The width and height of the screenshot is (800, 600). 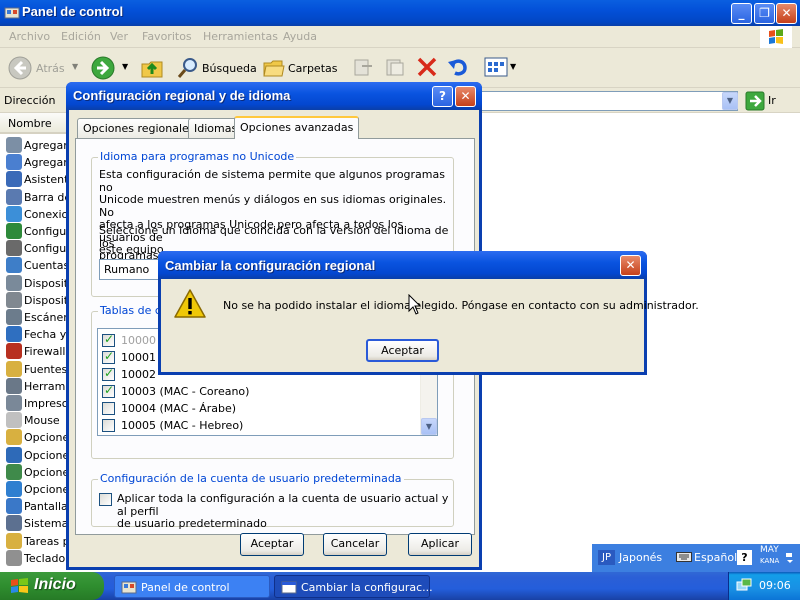 I want to click on error-dialog-title-bar: Cambiar la configuración regional ✕, so click(x=402, y=265).